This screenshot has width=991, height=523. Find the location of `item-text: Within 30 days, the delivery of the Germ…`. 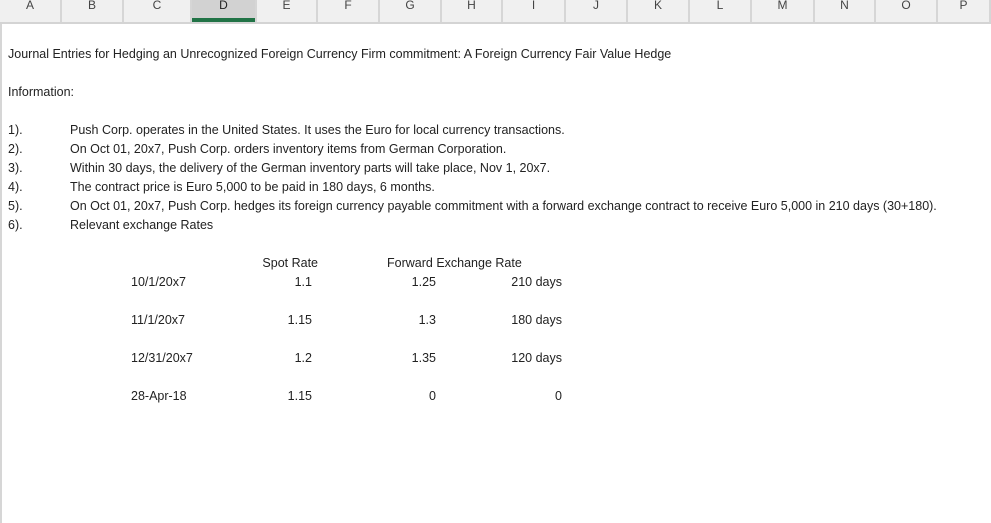

item-text: Within 30 days, the delivery of the Germ… is located at coordinates (310, 168).